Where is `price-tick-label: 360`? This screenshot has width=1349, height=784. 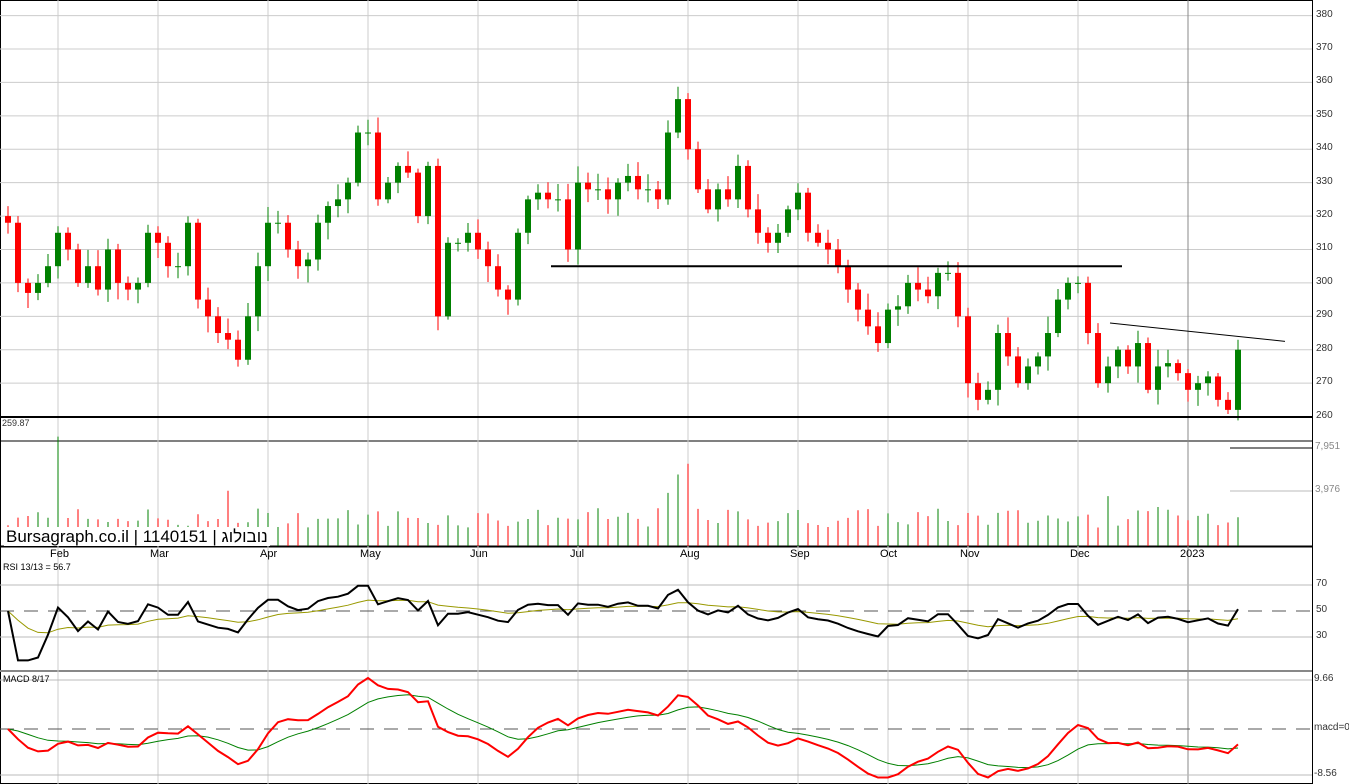 price-tick-label: 360 is located at coordinates (1324, 81).